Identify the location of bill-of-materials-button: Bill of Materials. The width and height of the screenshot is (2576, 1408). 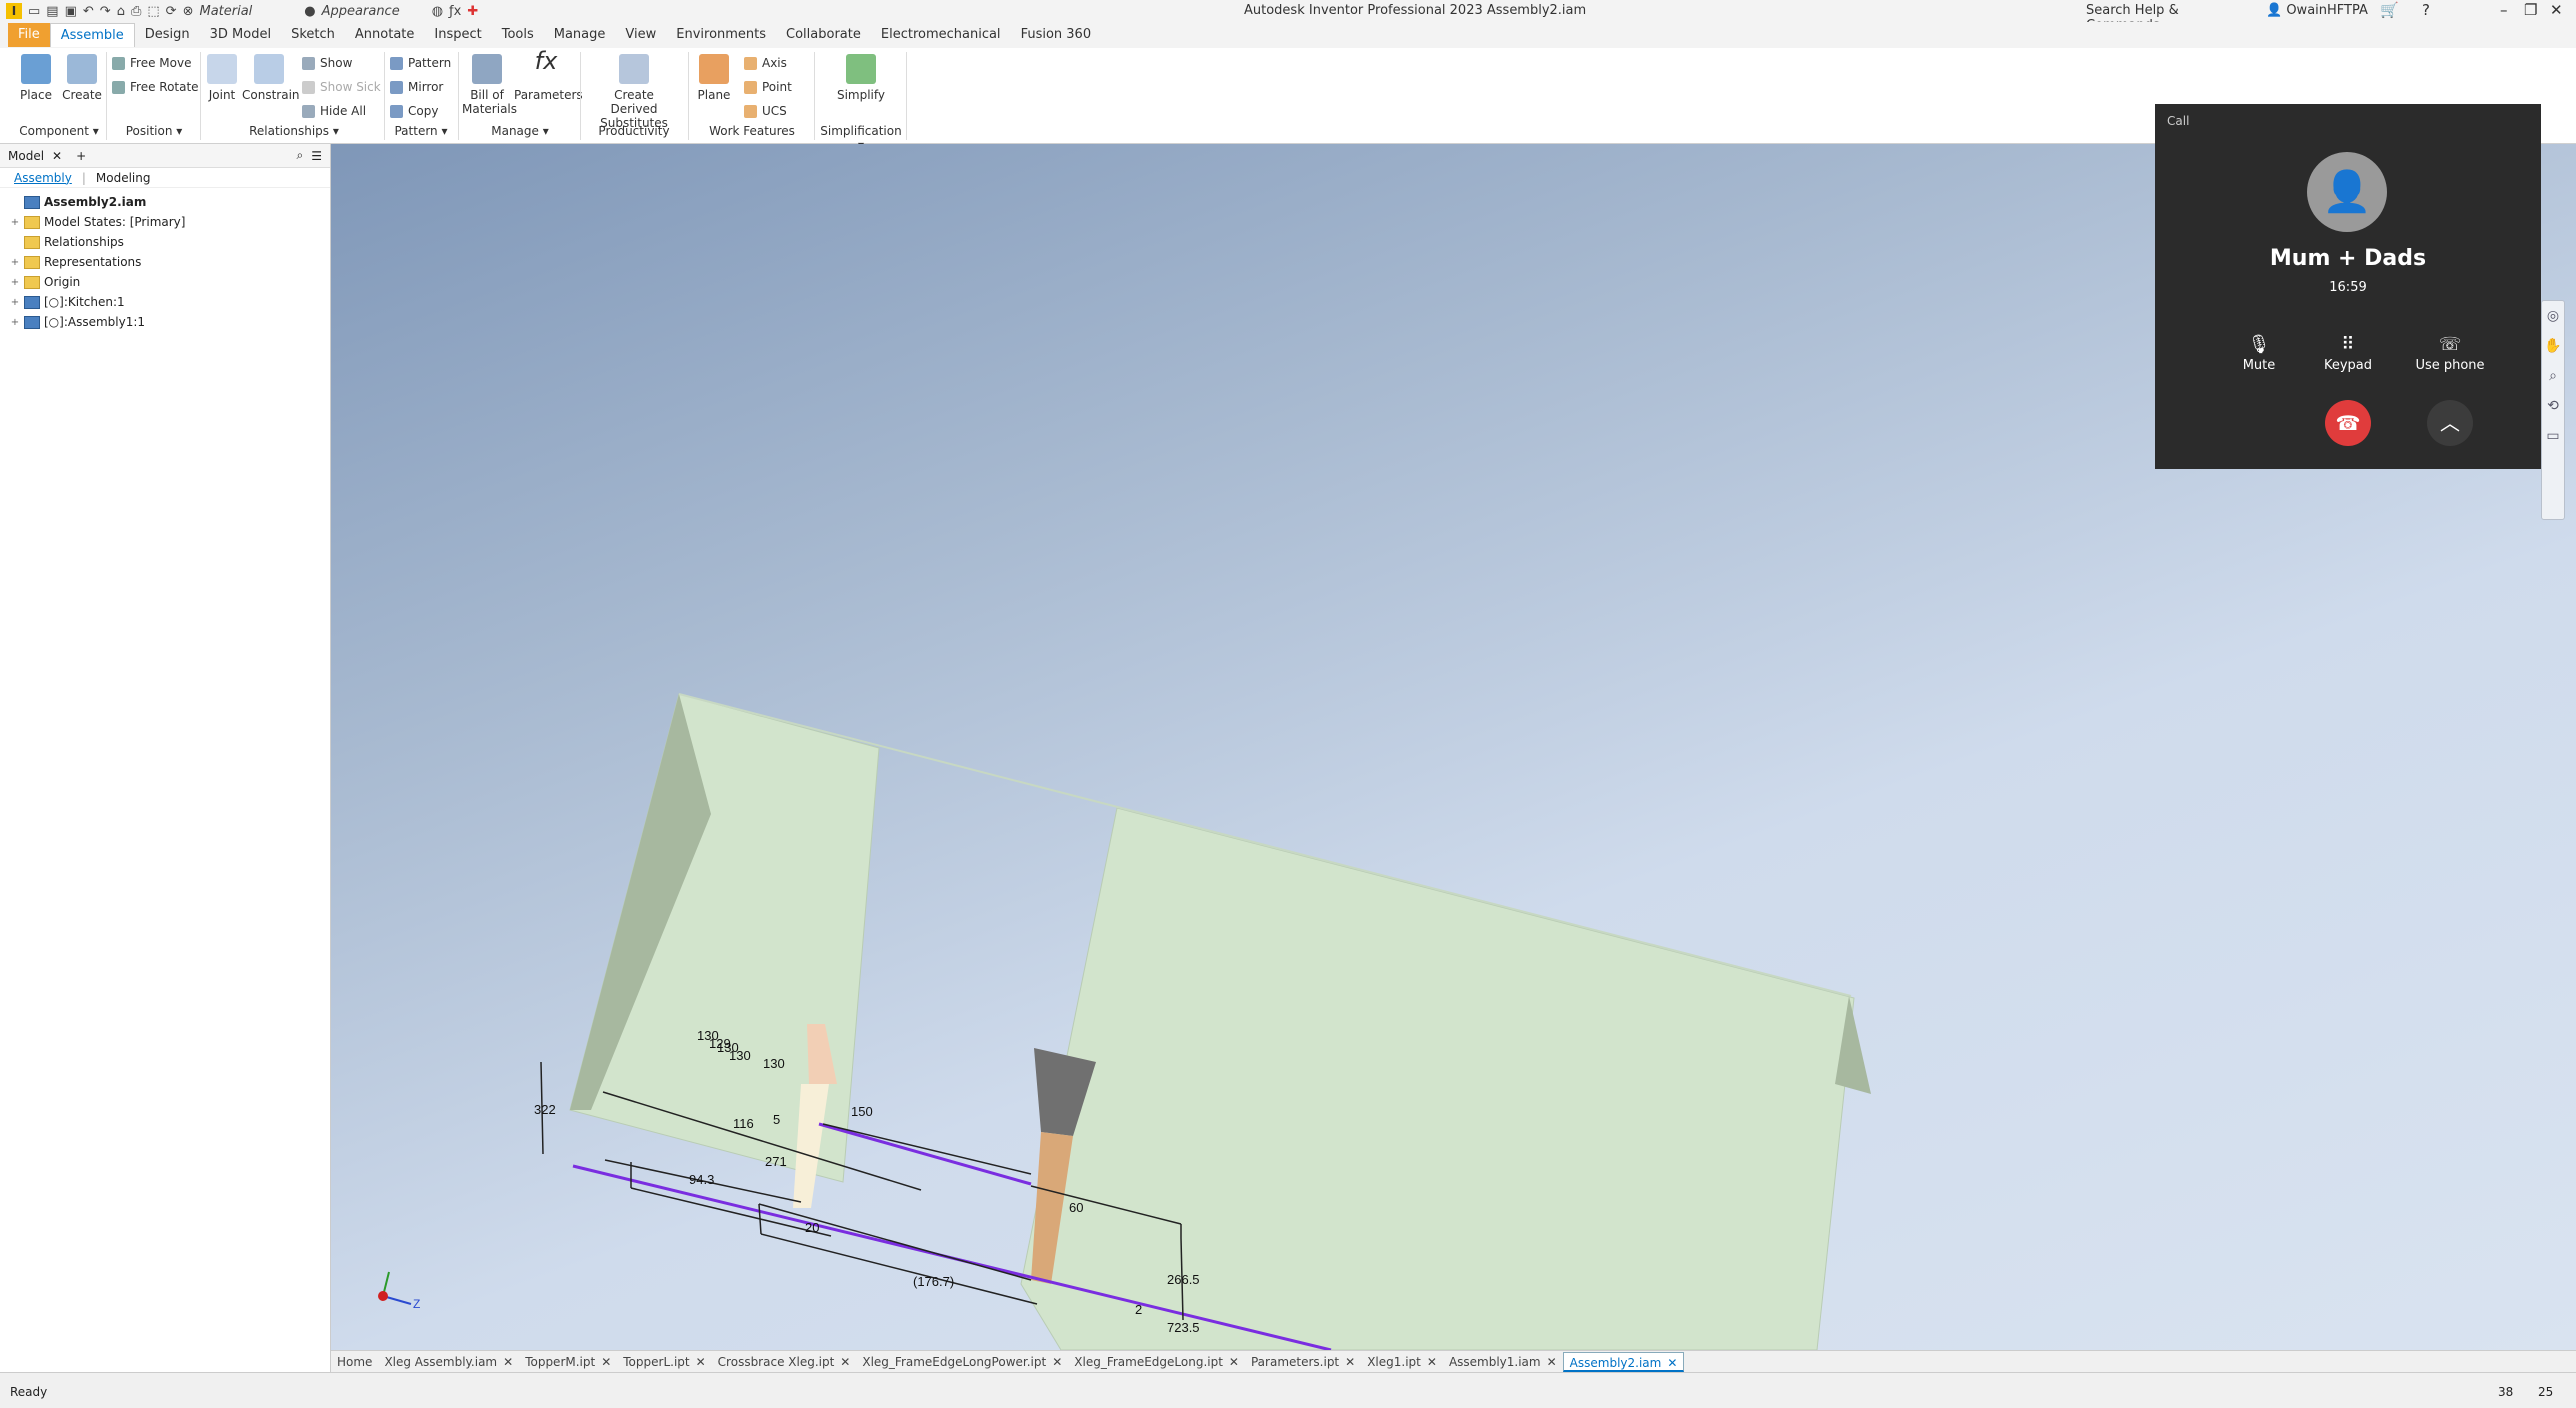
(489, 85).